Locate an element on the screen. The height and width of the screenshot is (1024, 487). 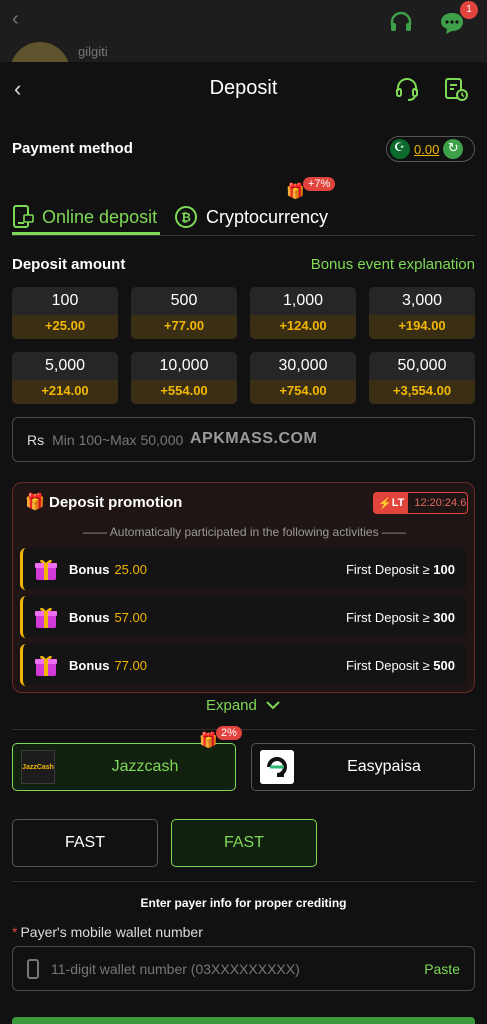
amount-value: 1,000 is located at coordinates (303, 300).